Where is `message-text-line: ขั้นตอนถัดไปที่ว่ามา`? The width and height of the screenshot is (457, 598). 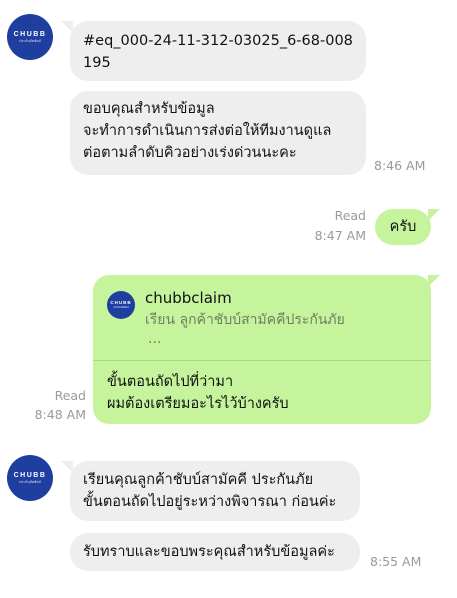
message-text-line: ขั้นตอนถัดไปที่ว่ามา is located at coordinates (170, 382).